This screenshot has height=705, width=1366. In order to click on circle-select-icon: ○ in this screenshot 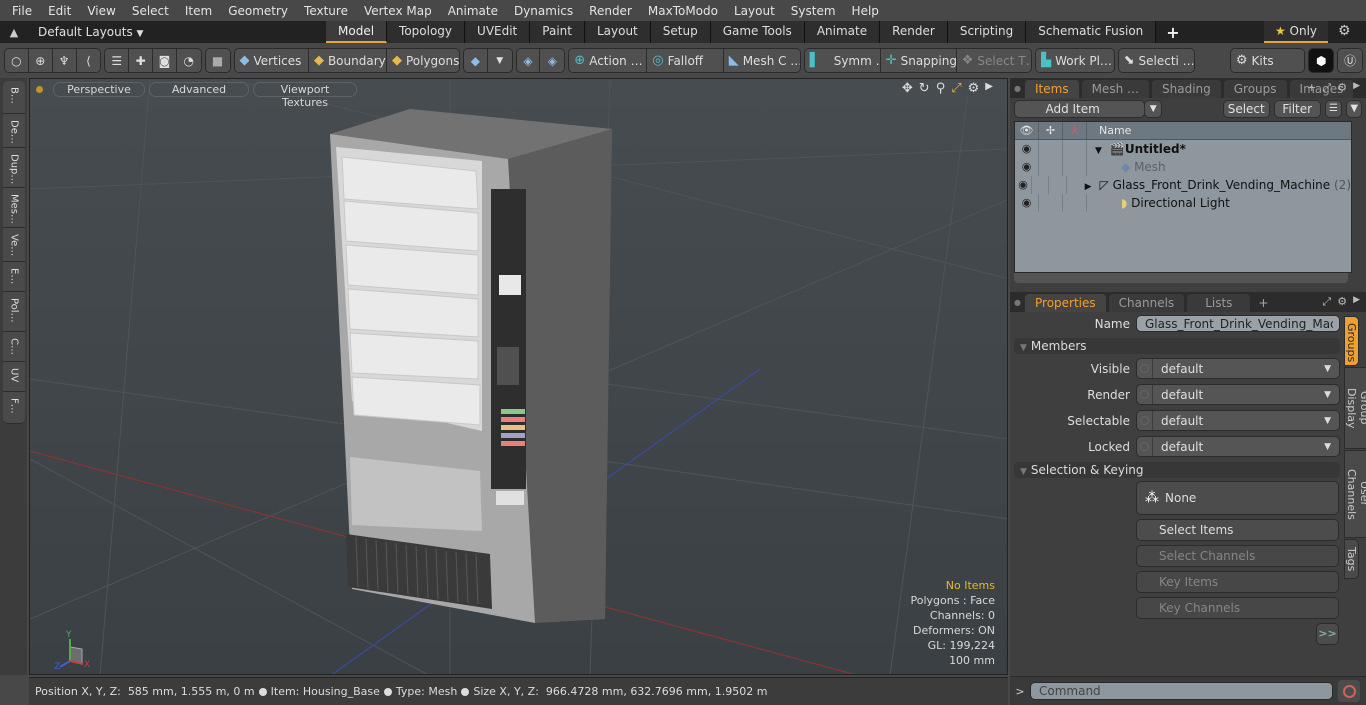, I will do `click(17, 60)`.